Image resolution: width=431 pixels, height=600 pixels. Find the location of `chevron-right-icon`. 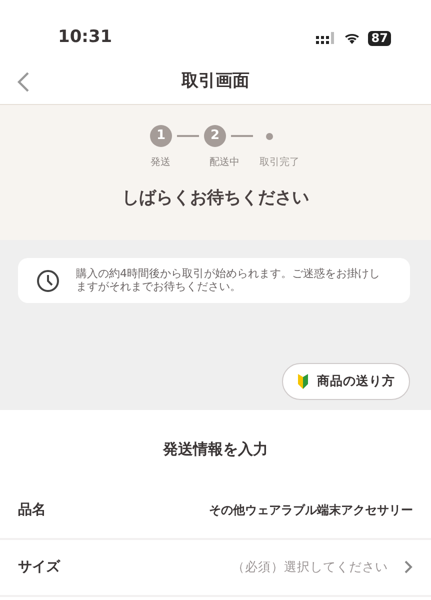

chevron-right-icon is located at coordinates (408, 567).